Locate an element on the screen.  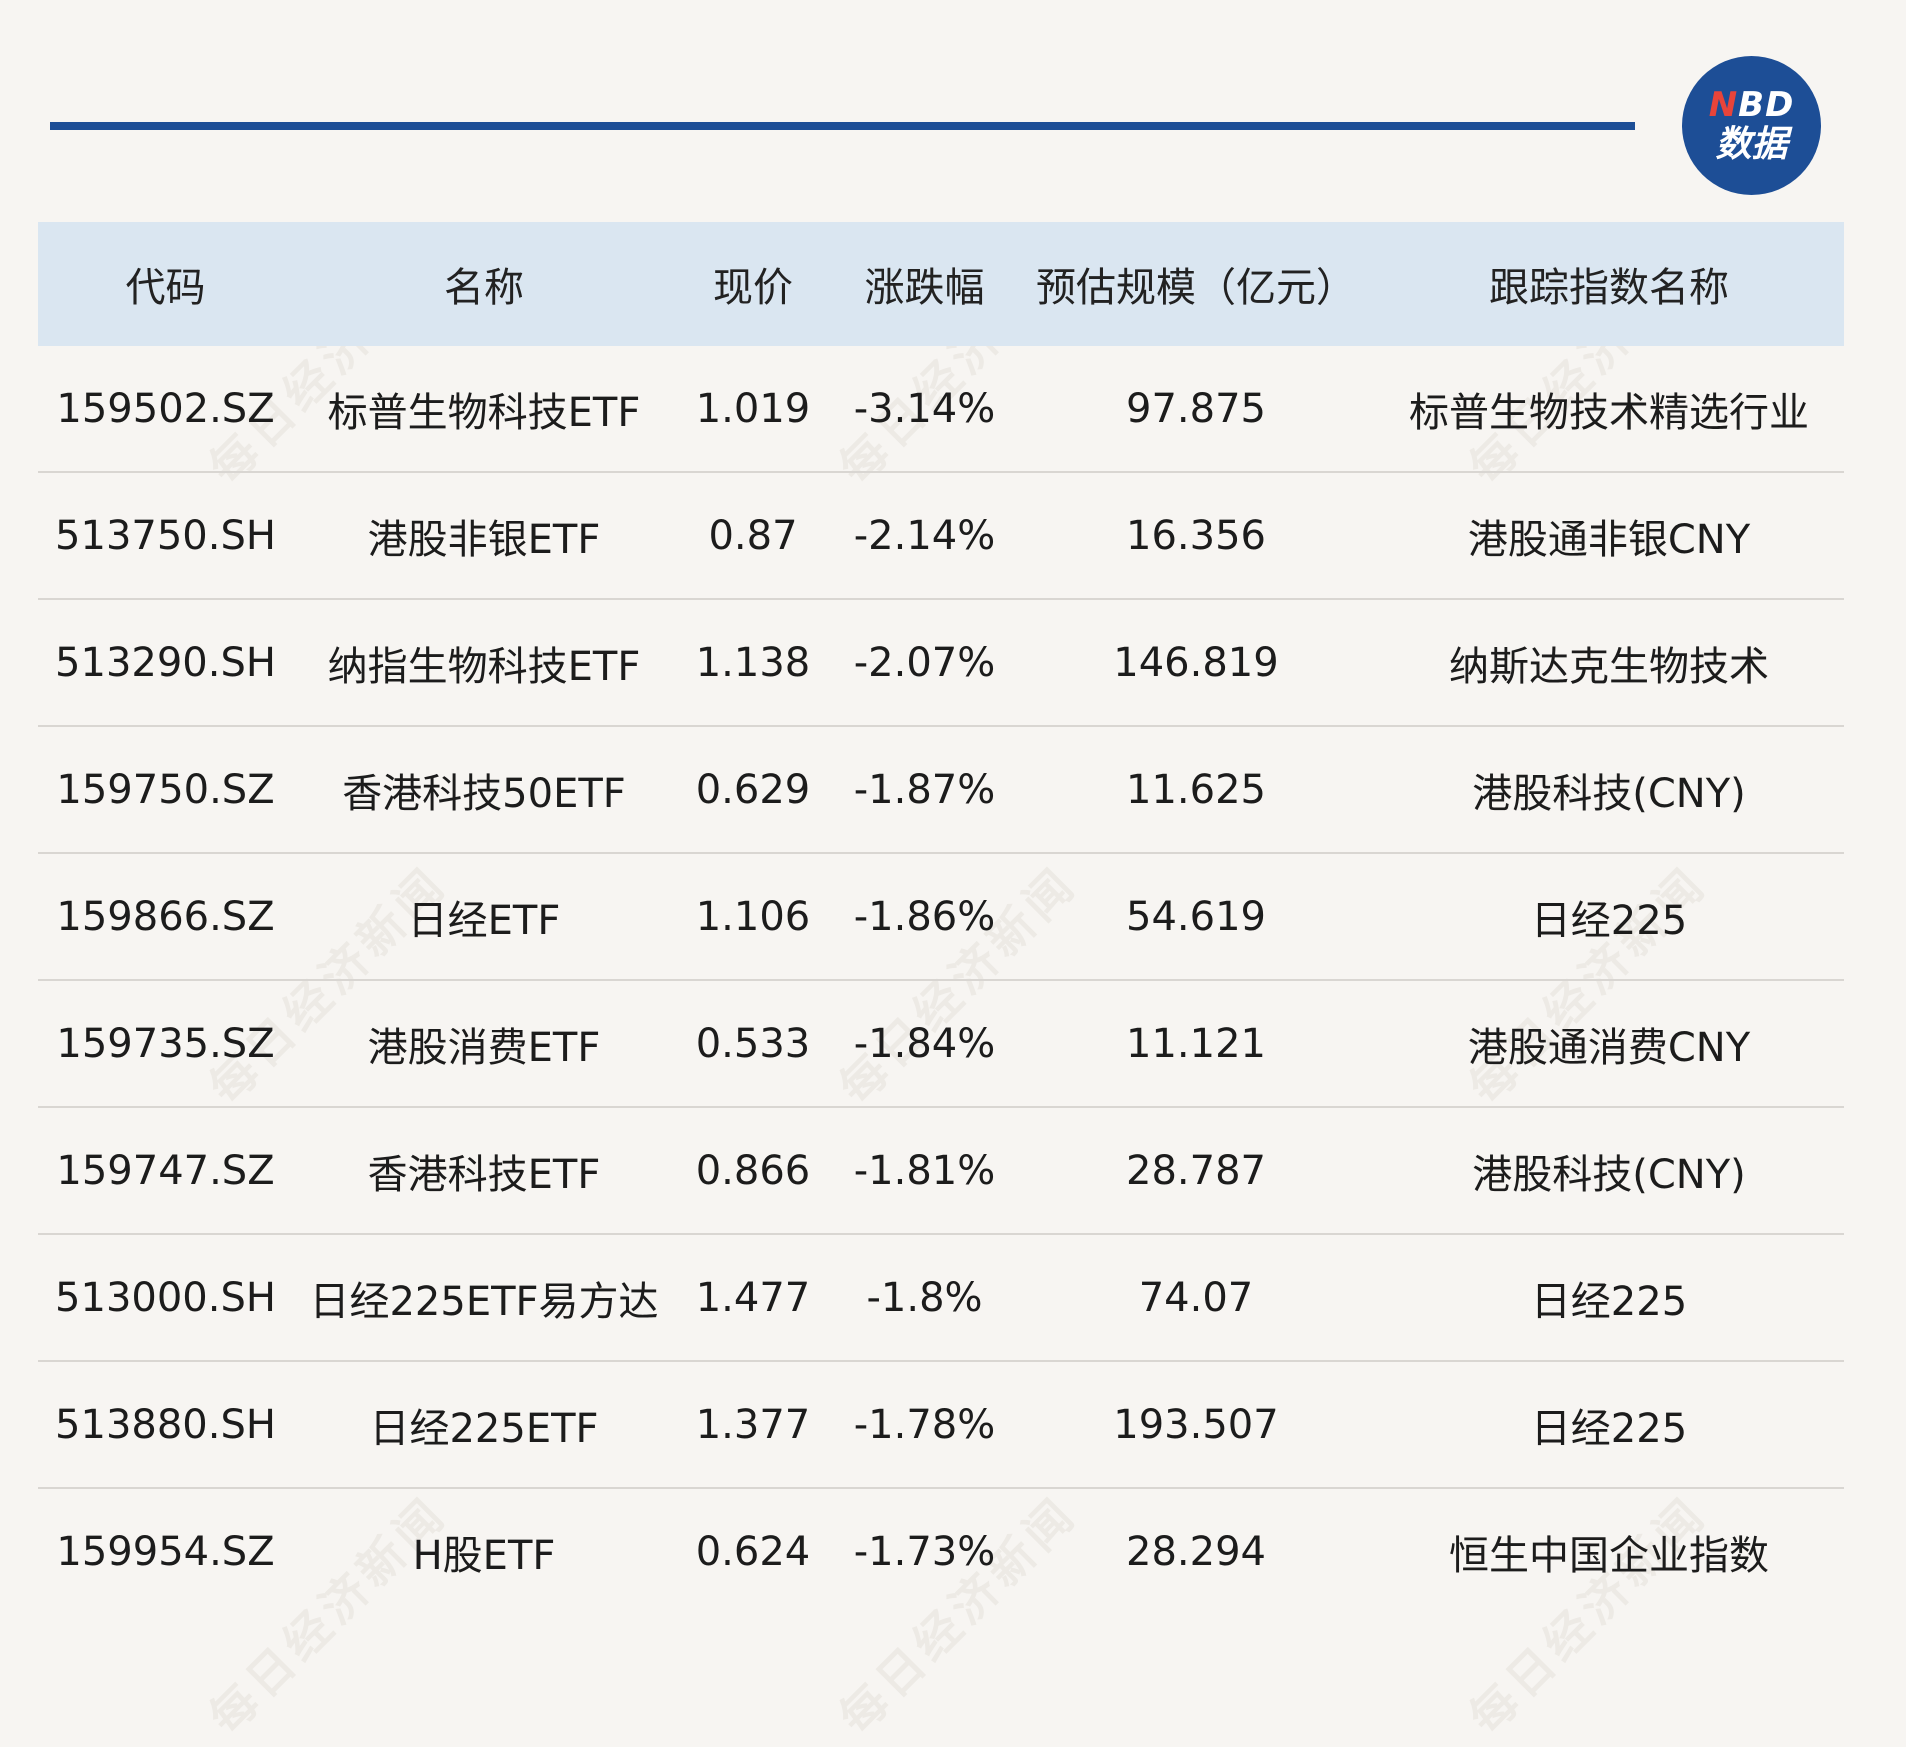
cell-change: -1.78% is located at coordinates (924, 1424).